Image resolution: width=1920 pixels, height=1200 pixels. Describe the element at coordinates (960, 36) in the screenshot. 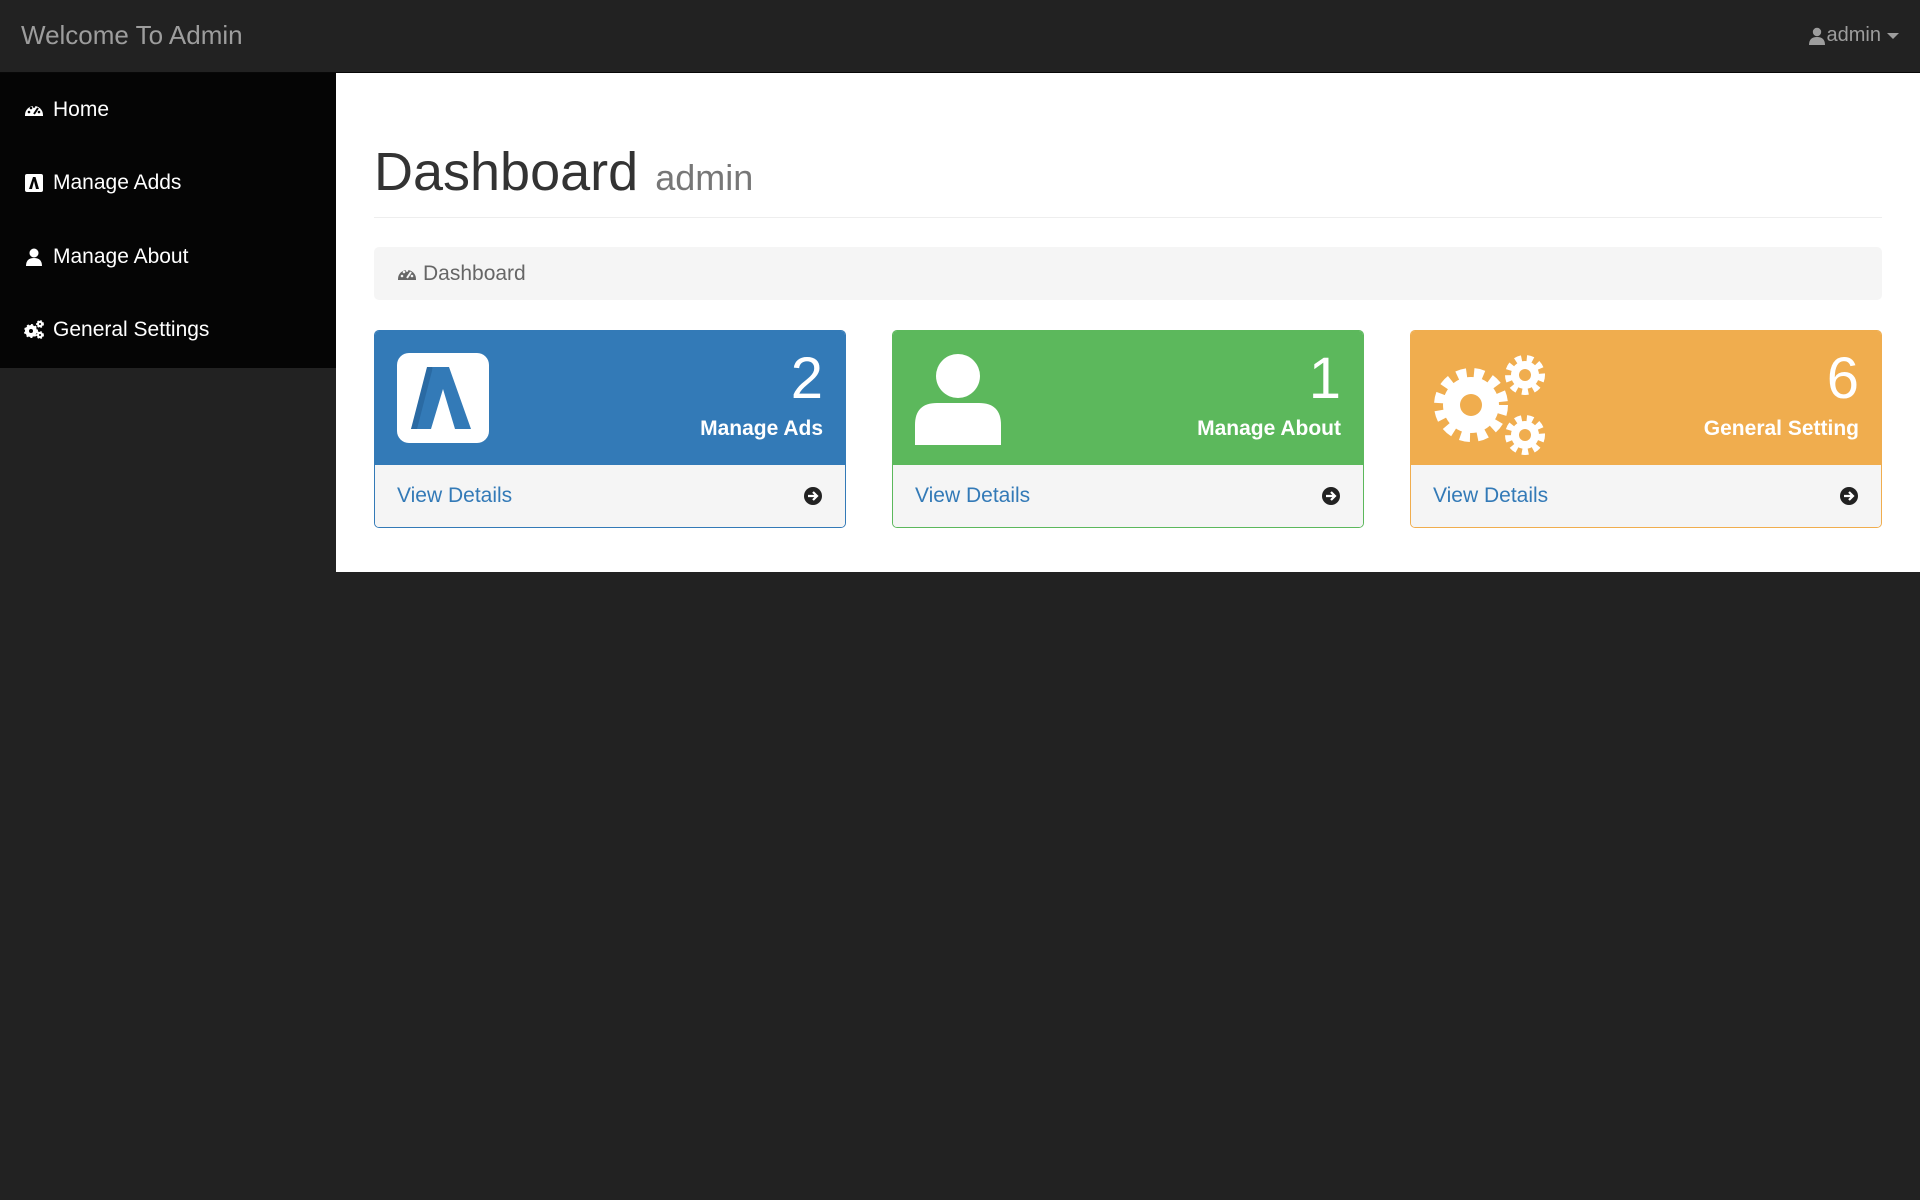

I see `top-navbar: Welcome To Admin admin` at that location.